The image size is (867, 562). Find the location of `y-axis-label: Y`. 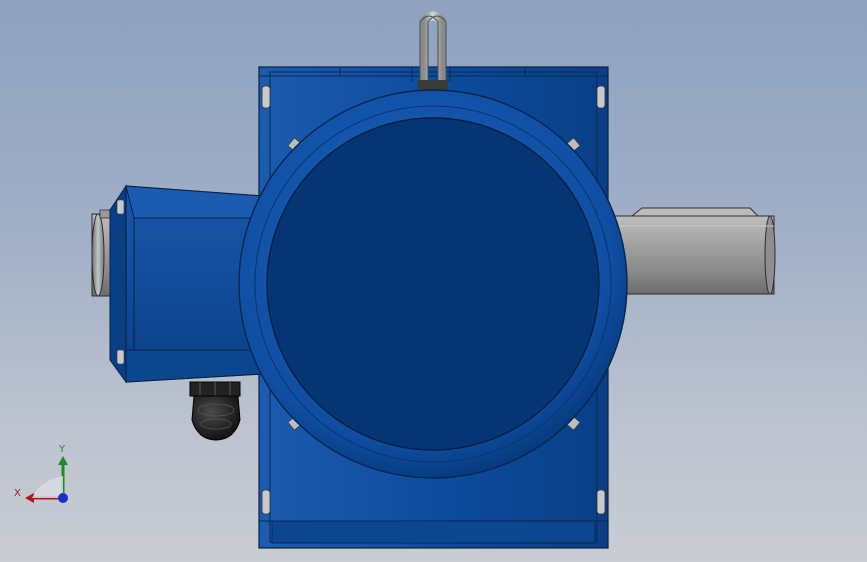

y-axis-label: Y is located at coordinates (62, 449).